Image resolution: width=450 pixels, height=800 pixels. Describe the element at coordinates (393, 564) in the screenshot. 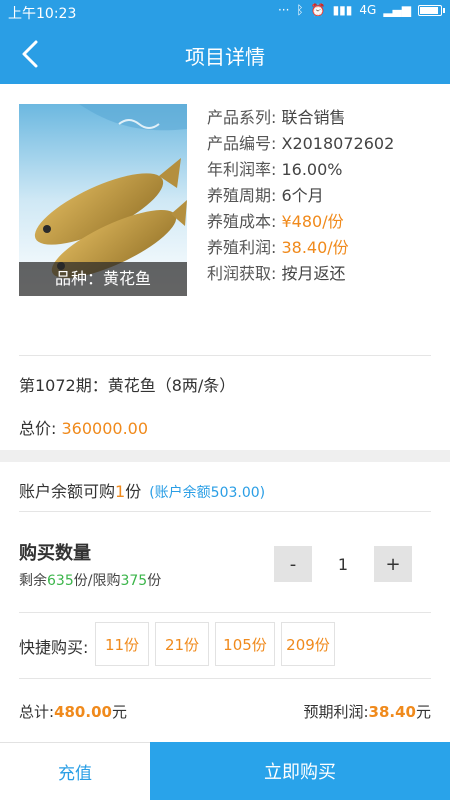

I see `increment-button: +` at that location.